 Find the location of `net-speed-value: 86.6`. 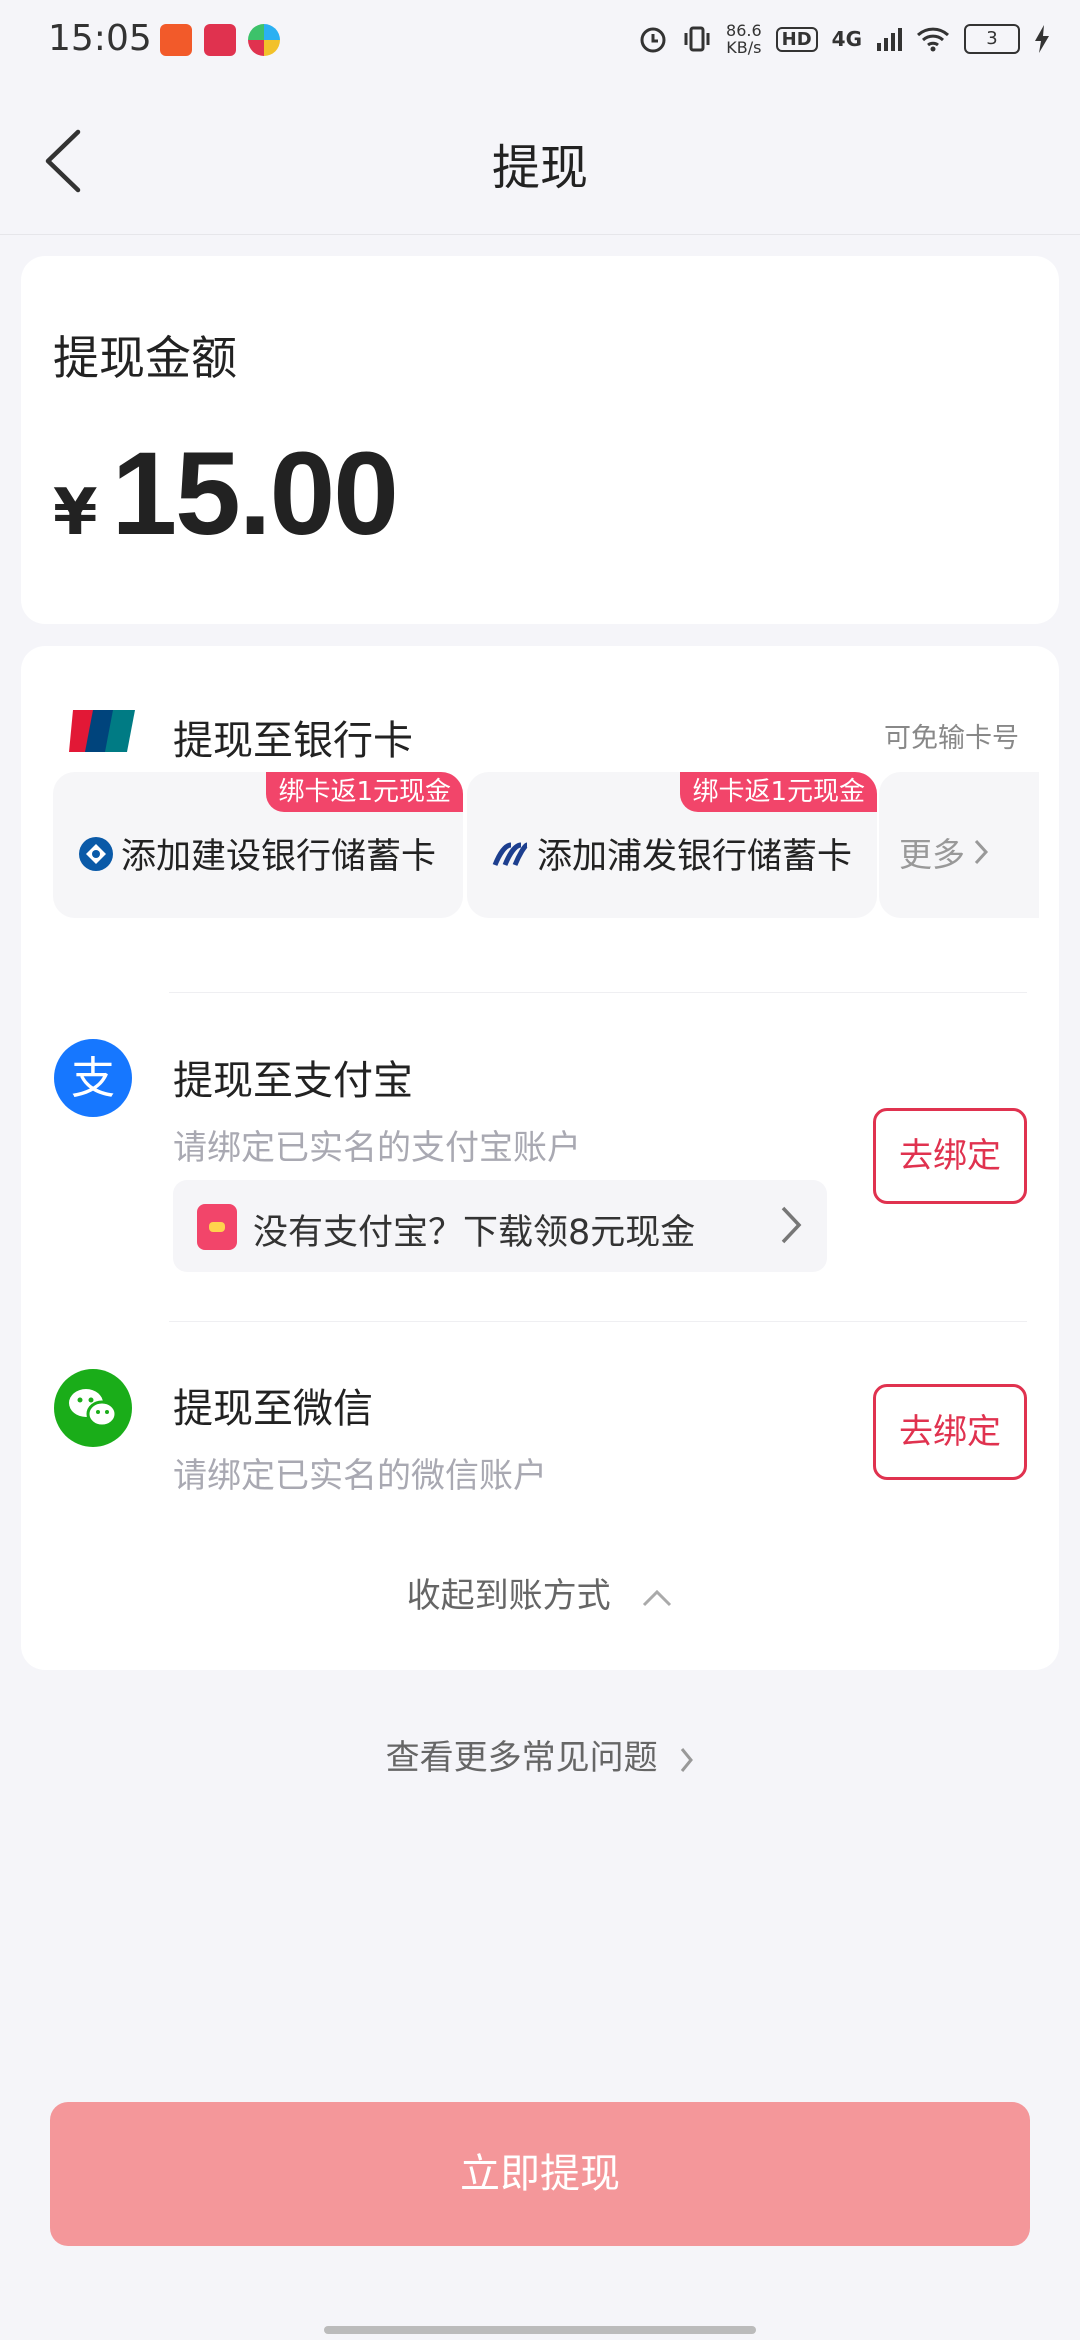

net-speed-value: 86.6 is located at coordinates (744, 30).